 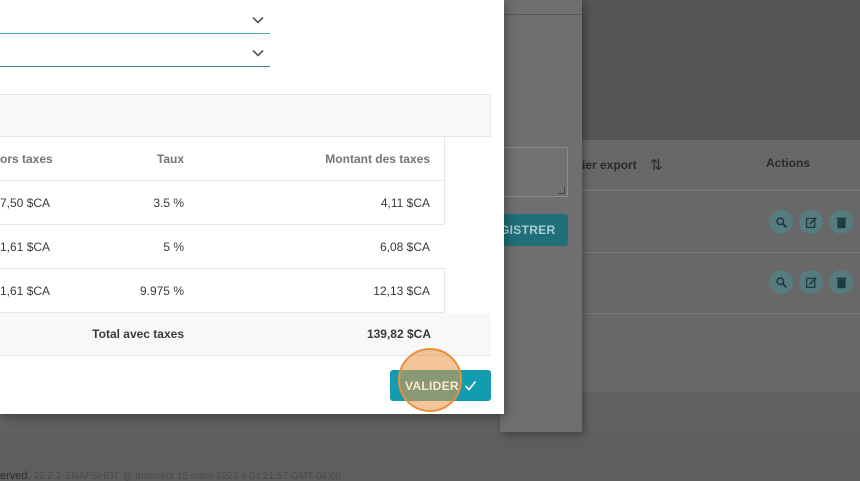 I want to click on valider-button: VALIDER, so click(x=440, y=385).